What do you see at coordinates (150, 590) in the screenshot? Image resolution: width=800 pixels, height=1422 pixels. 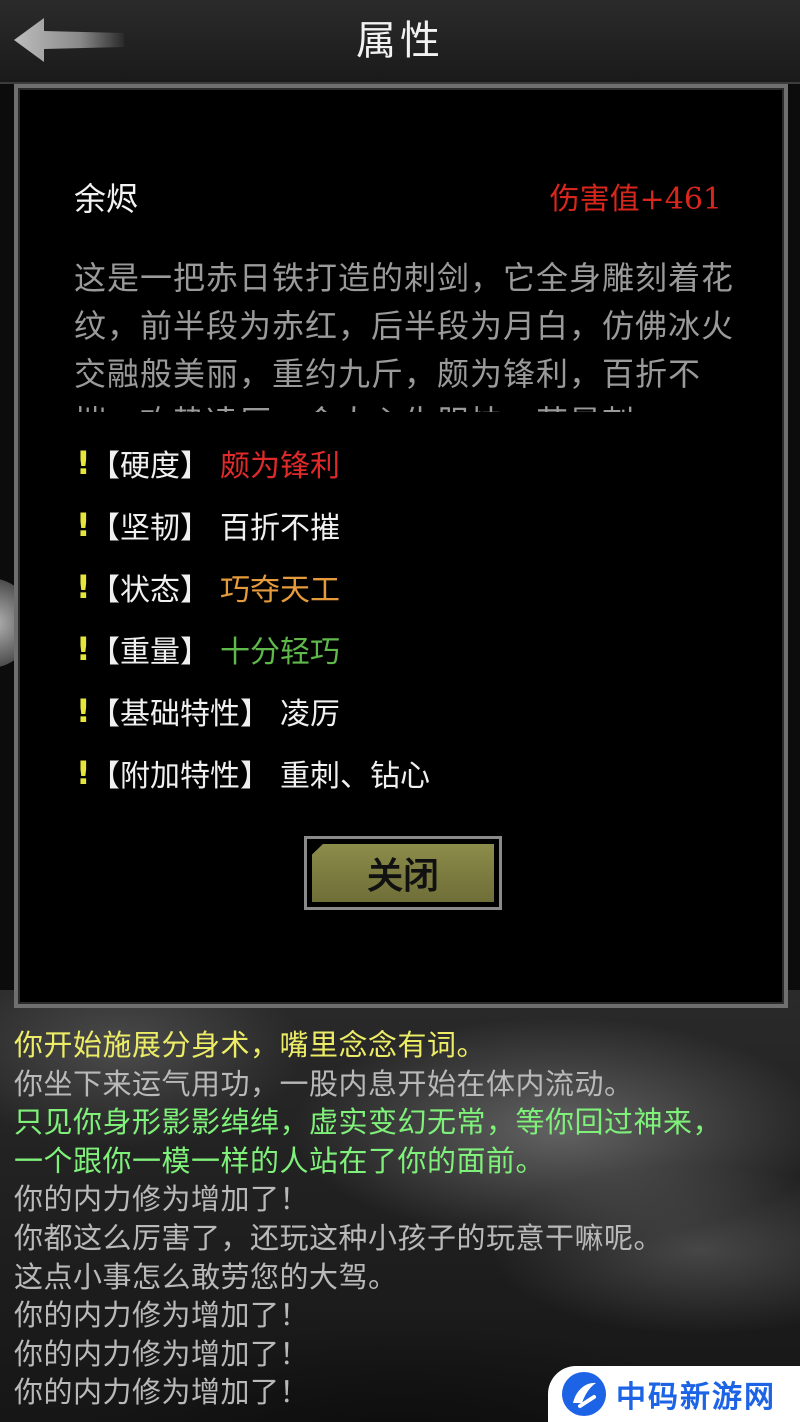 I see `attribute-label: 【状态】` at bounding box center [150, 590].